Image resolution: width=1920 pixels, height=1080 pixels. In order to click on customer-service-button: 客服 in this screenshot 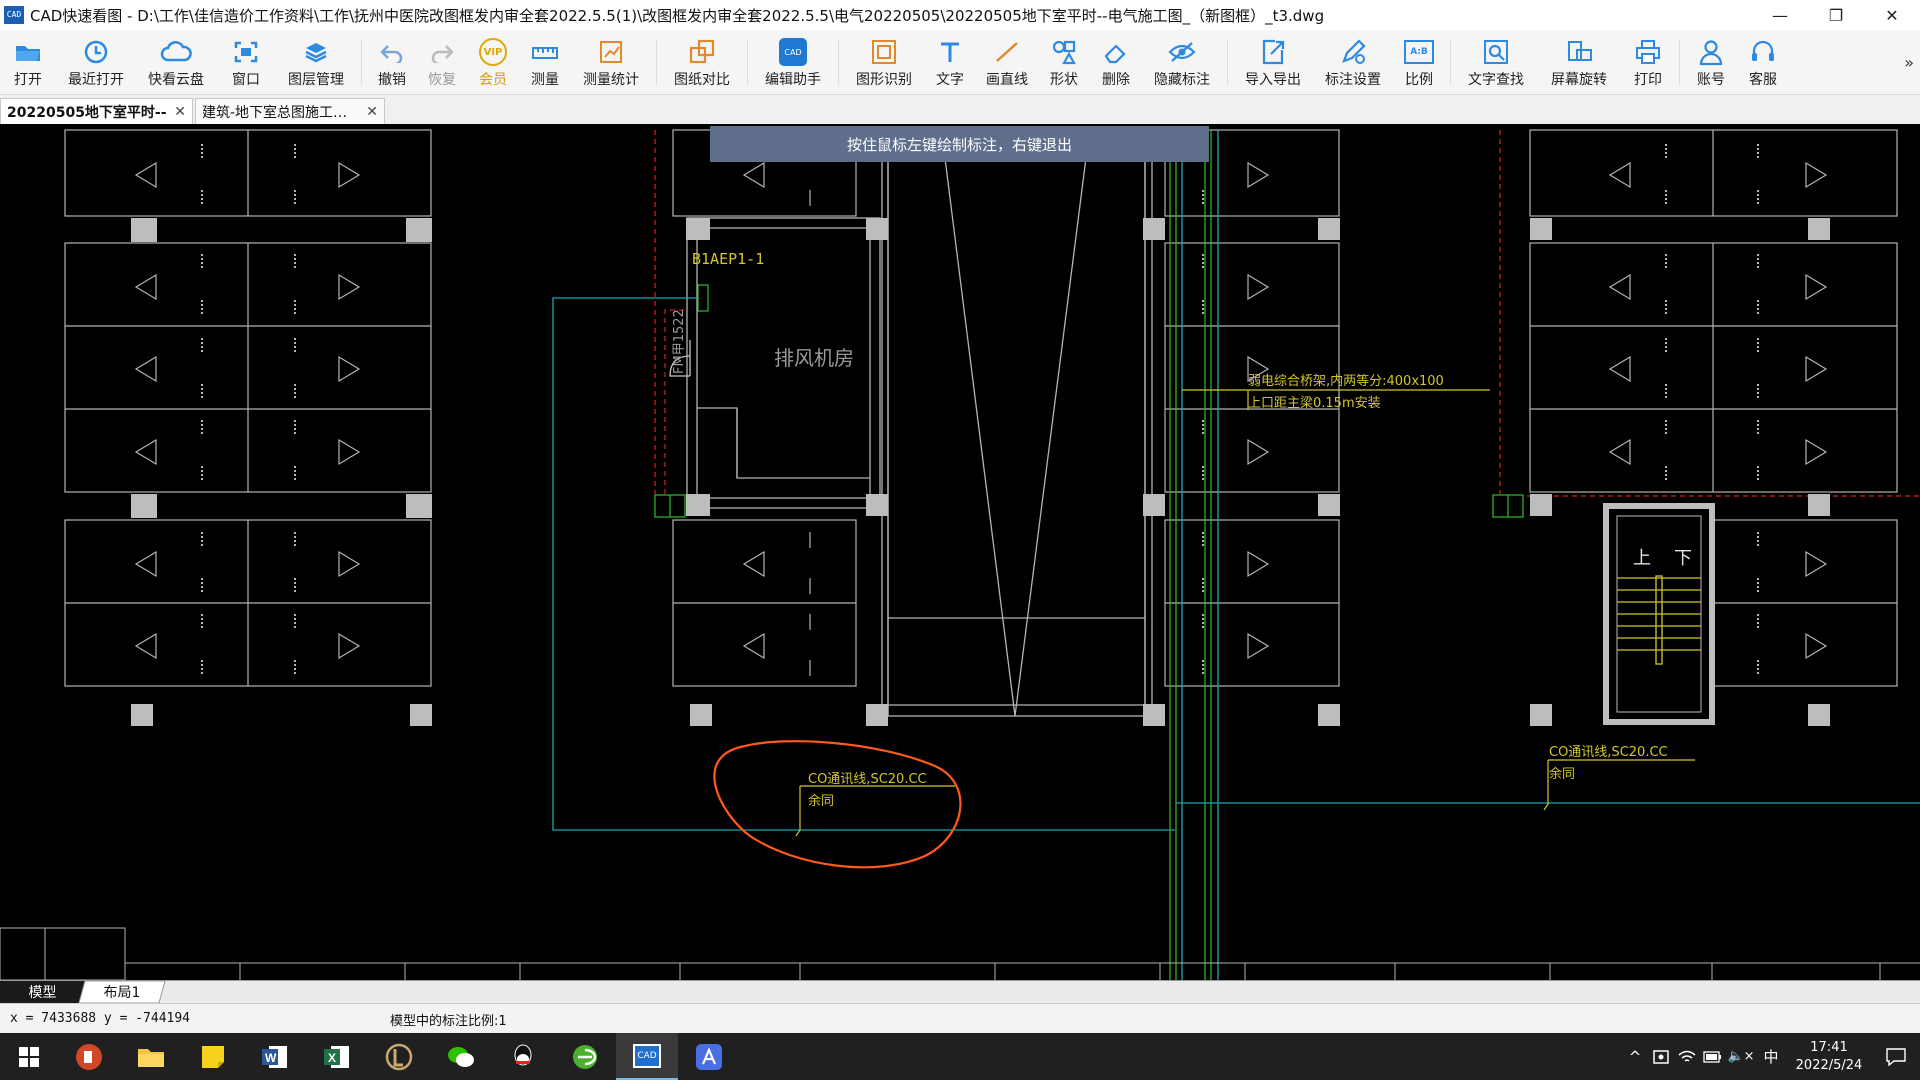, I will do `click(1763, 62)`.